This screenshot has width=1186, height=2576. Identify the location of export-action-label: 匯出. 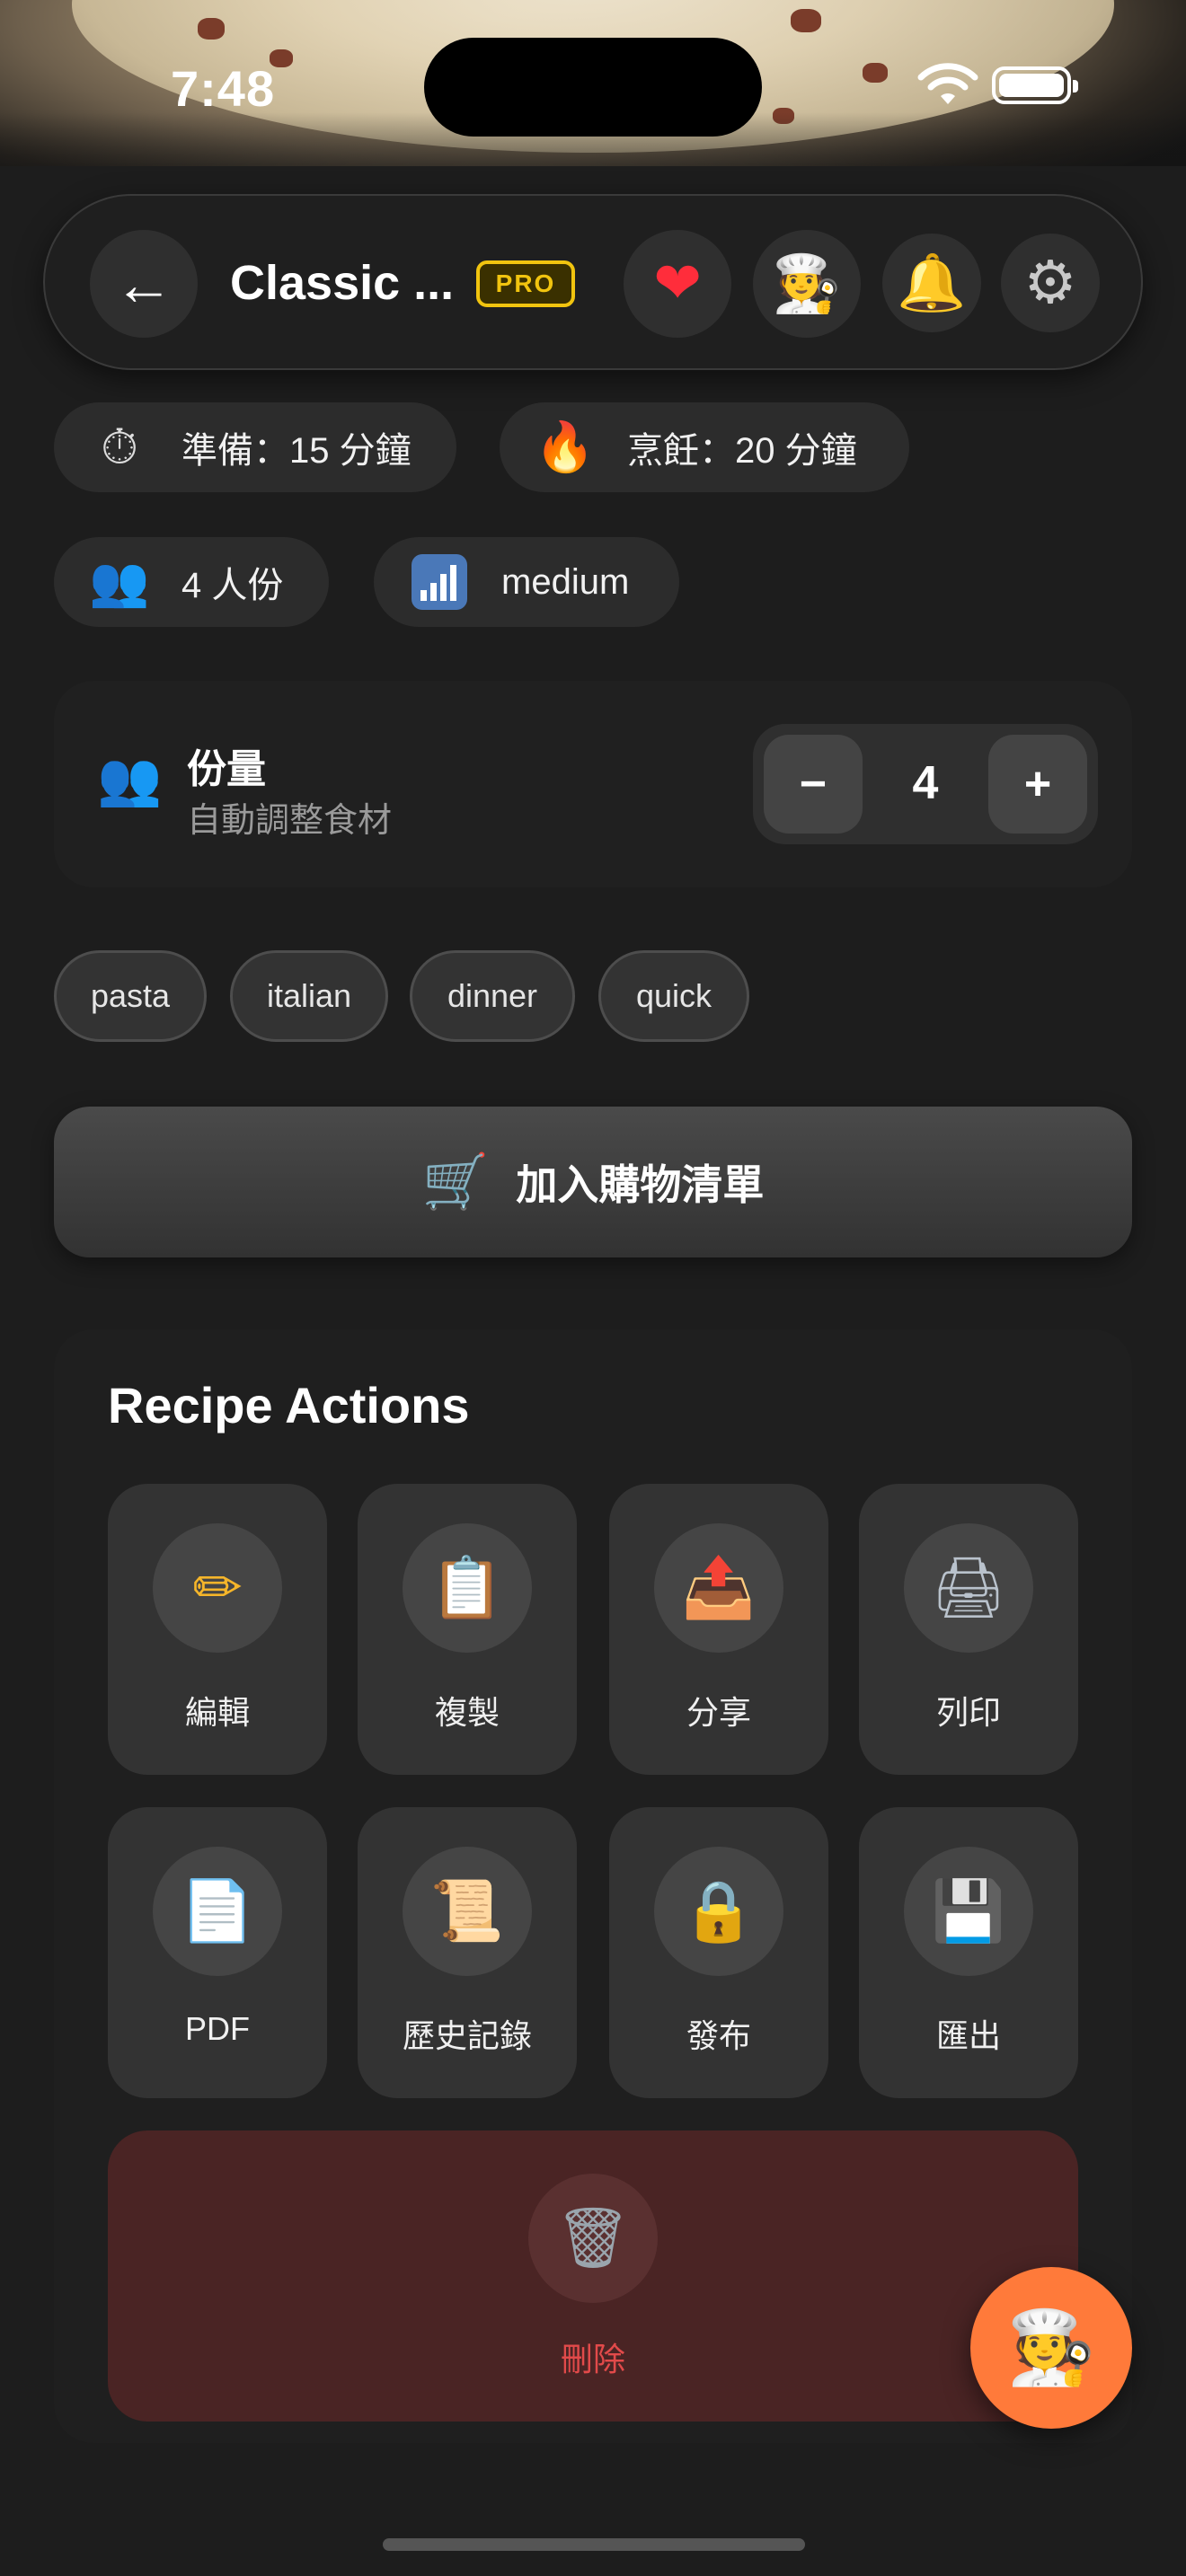
(968, 2035).